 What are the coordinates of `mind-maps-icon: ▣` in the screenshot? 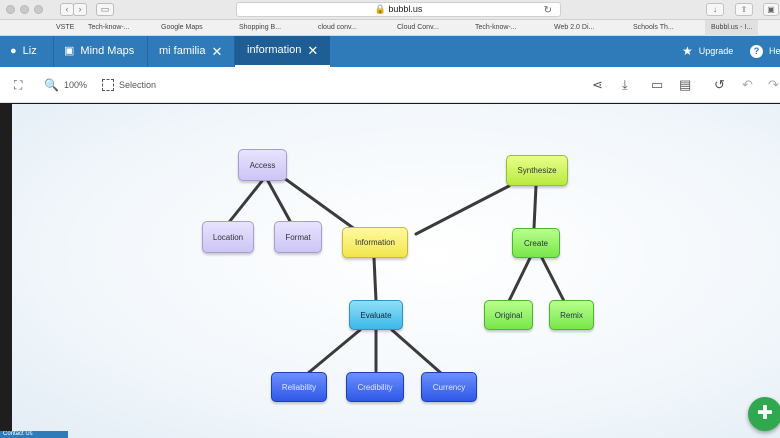 It's located at (69, 51).